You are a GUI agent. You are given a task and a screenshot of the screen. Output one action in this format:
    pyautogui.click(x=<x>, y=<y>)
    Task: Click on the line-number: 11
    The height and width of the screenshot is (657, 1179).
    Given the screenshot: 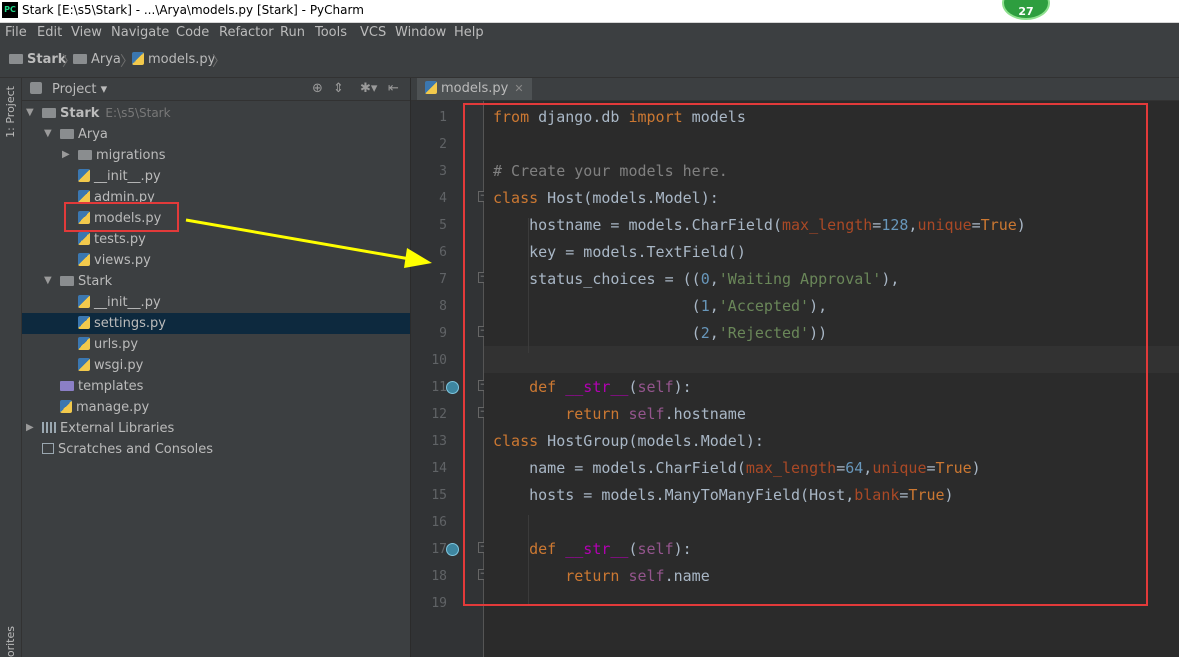 What is the action you would take?
    pyautogui.click(x=439, y=387)
    